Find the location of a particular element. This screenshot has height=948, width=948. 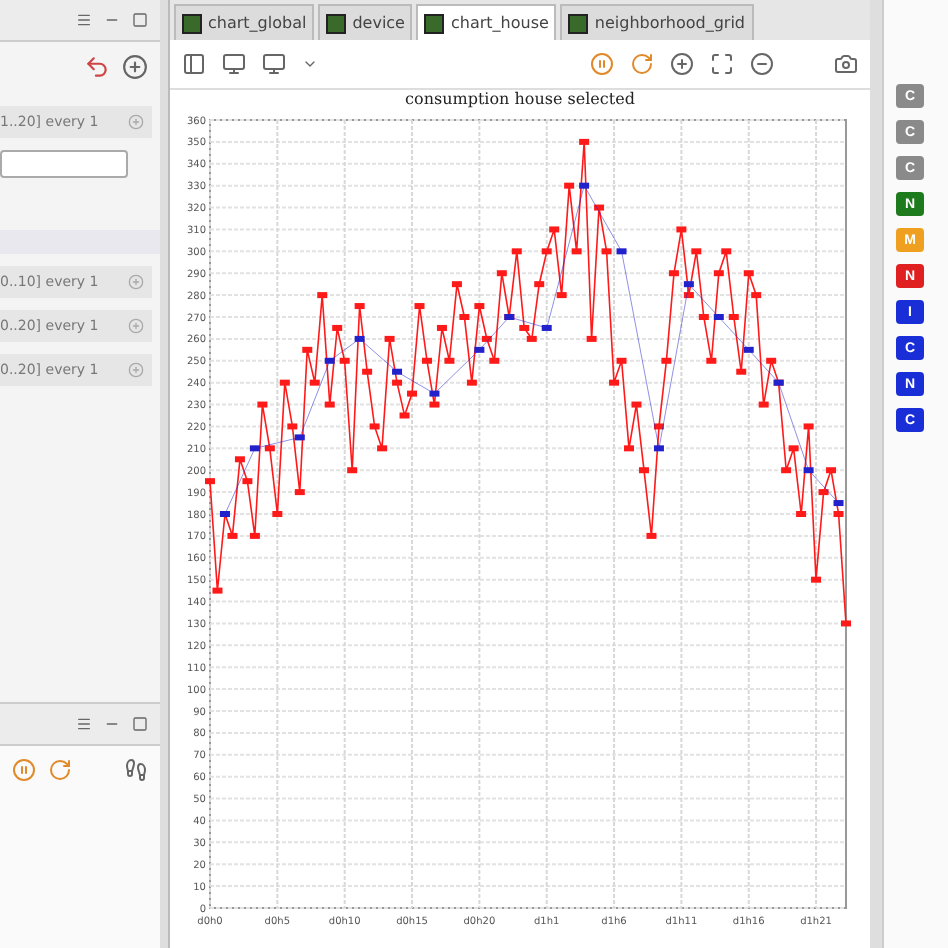

tab: chart_house is located at coordinates (486, 22).